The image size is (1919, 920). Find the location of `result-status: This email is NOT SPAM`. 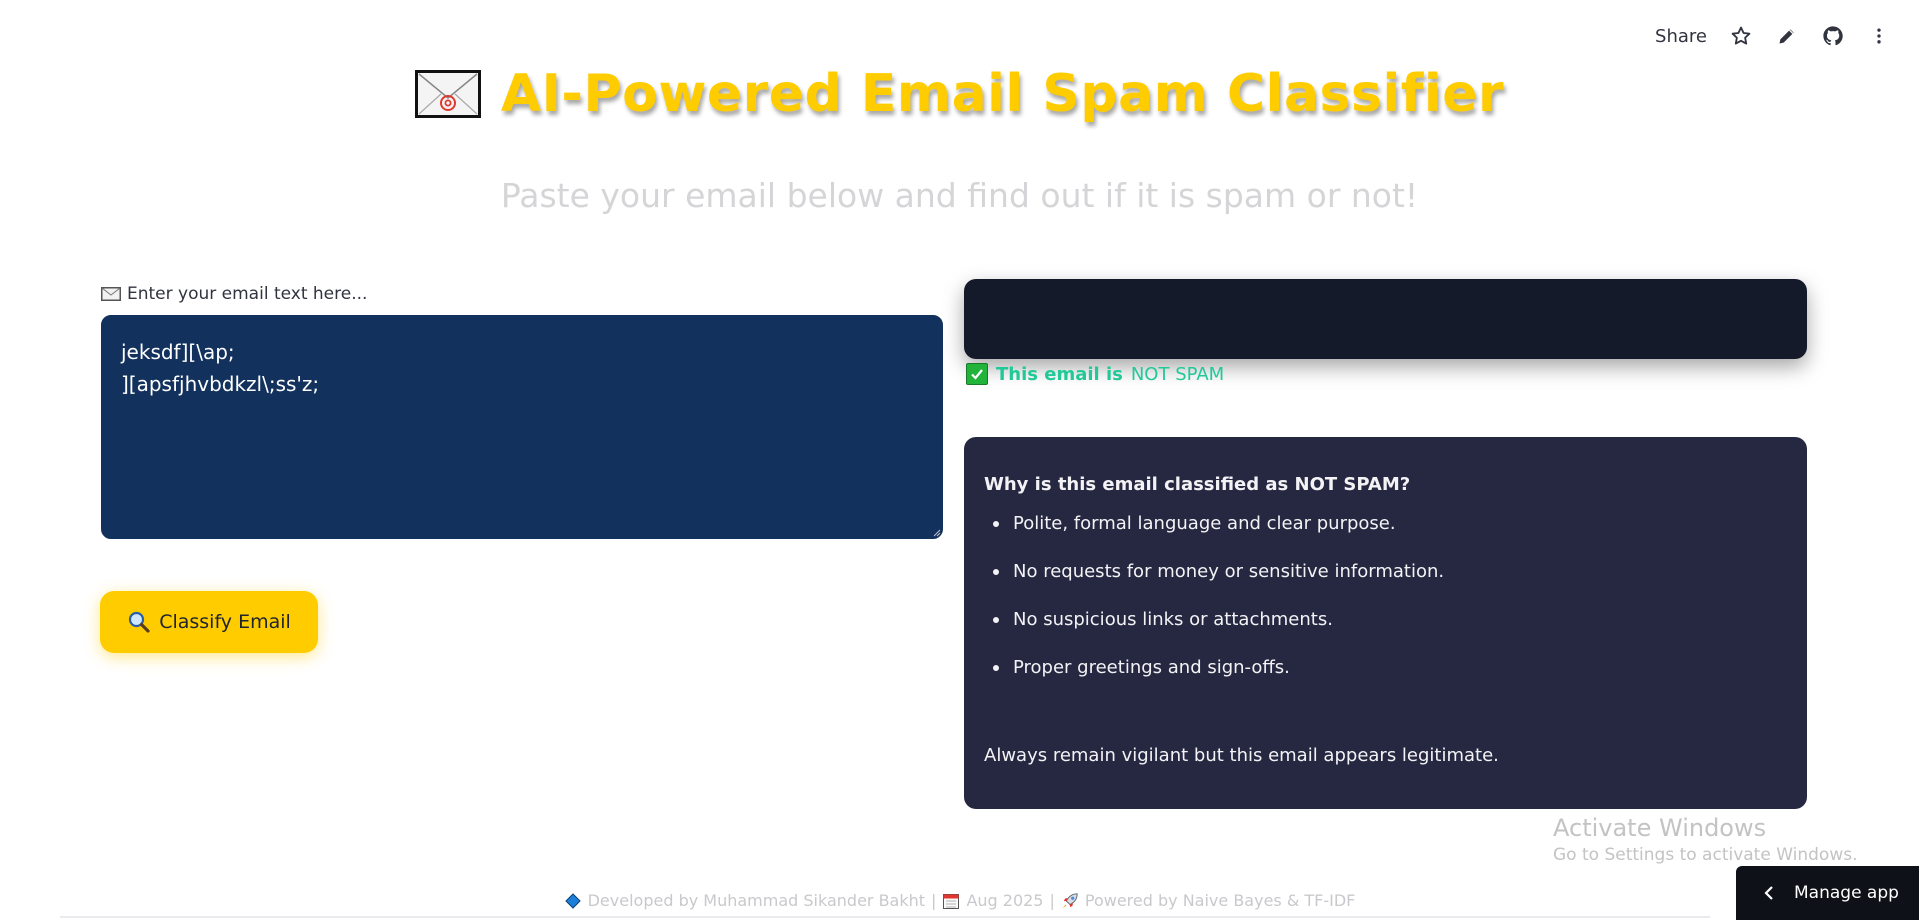

result-status: This email is NOT SPAM is located at coordinates (1095, 374).